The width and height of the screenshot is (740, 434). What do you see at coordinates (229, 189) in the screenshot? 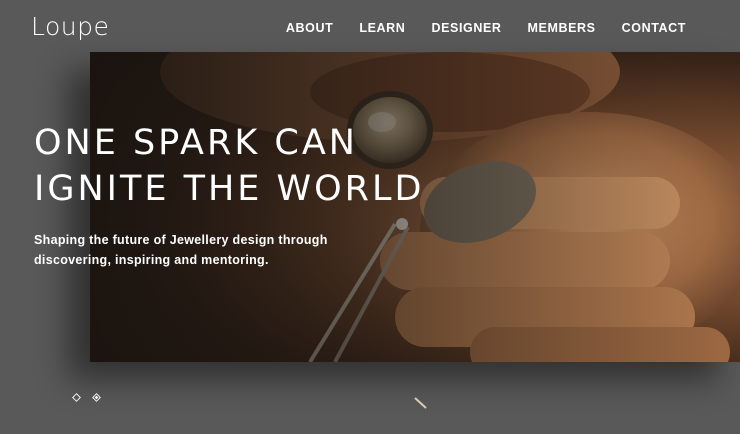
I see `headline-line-2: IGNITE THE WORLD` at bounding box center [229, 189].